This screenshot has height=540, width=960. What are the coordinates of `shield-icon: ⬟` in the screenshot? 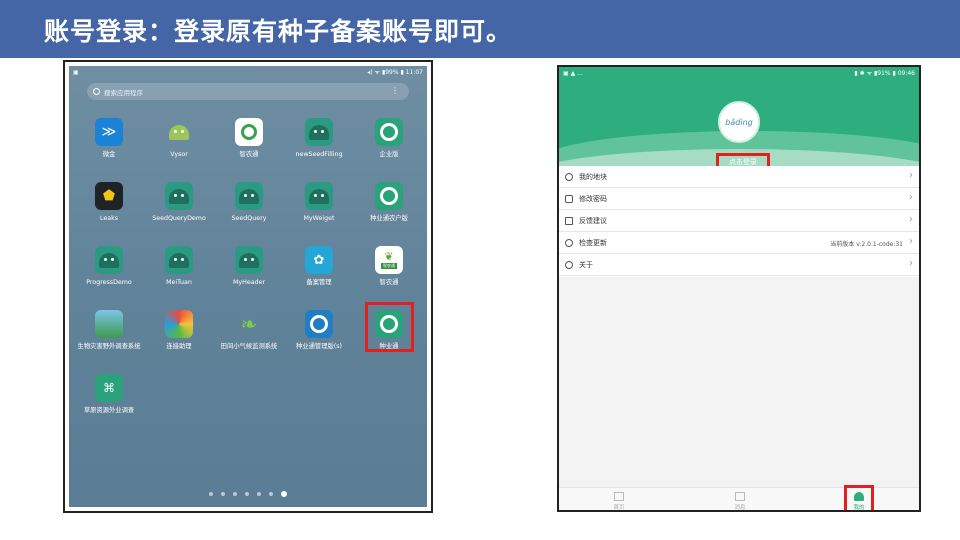 It's located at (109, 196).